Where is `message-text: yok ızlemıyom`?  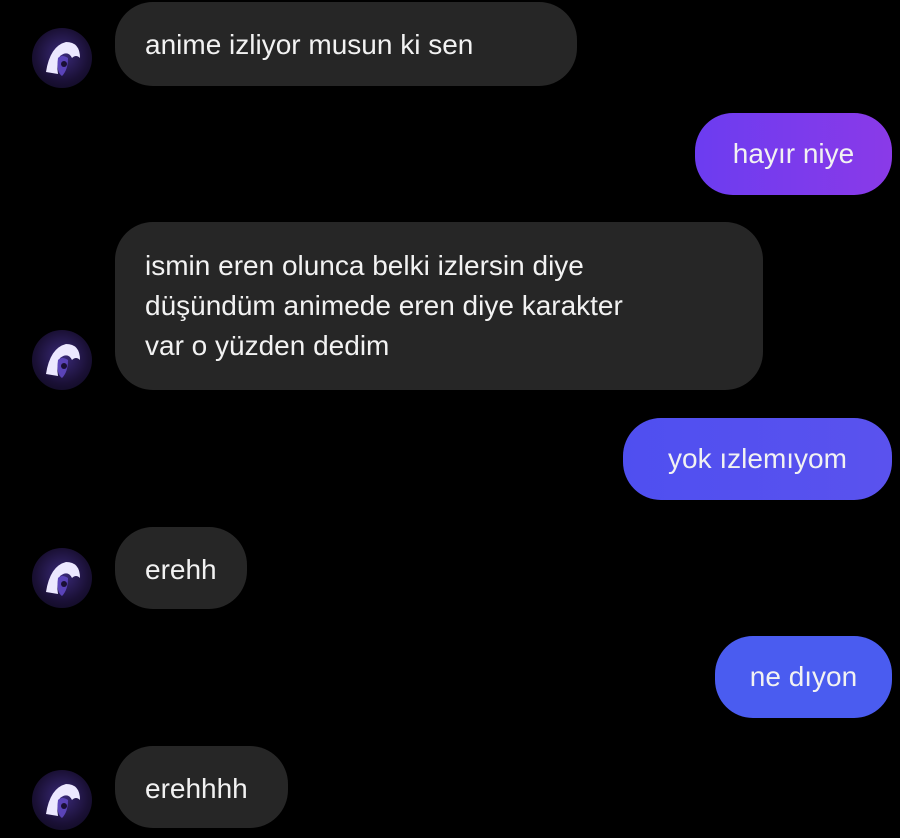
message-text: yok ızlemıyom is located at coordinates (757, 458).